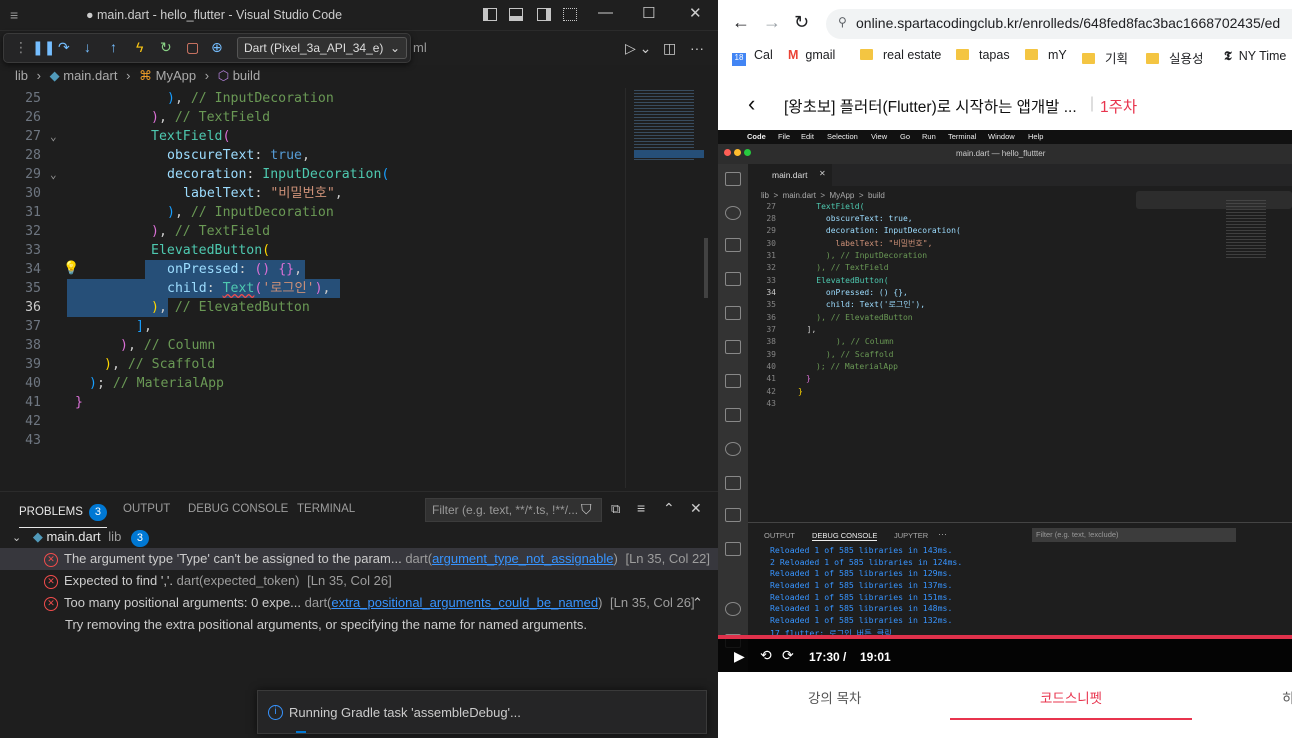 This screenshot has height=738, width=1292. I want to click on reload-icon: ↻, so click(801, 22).